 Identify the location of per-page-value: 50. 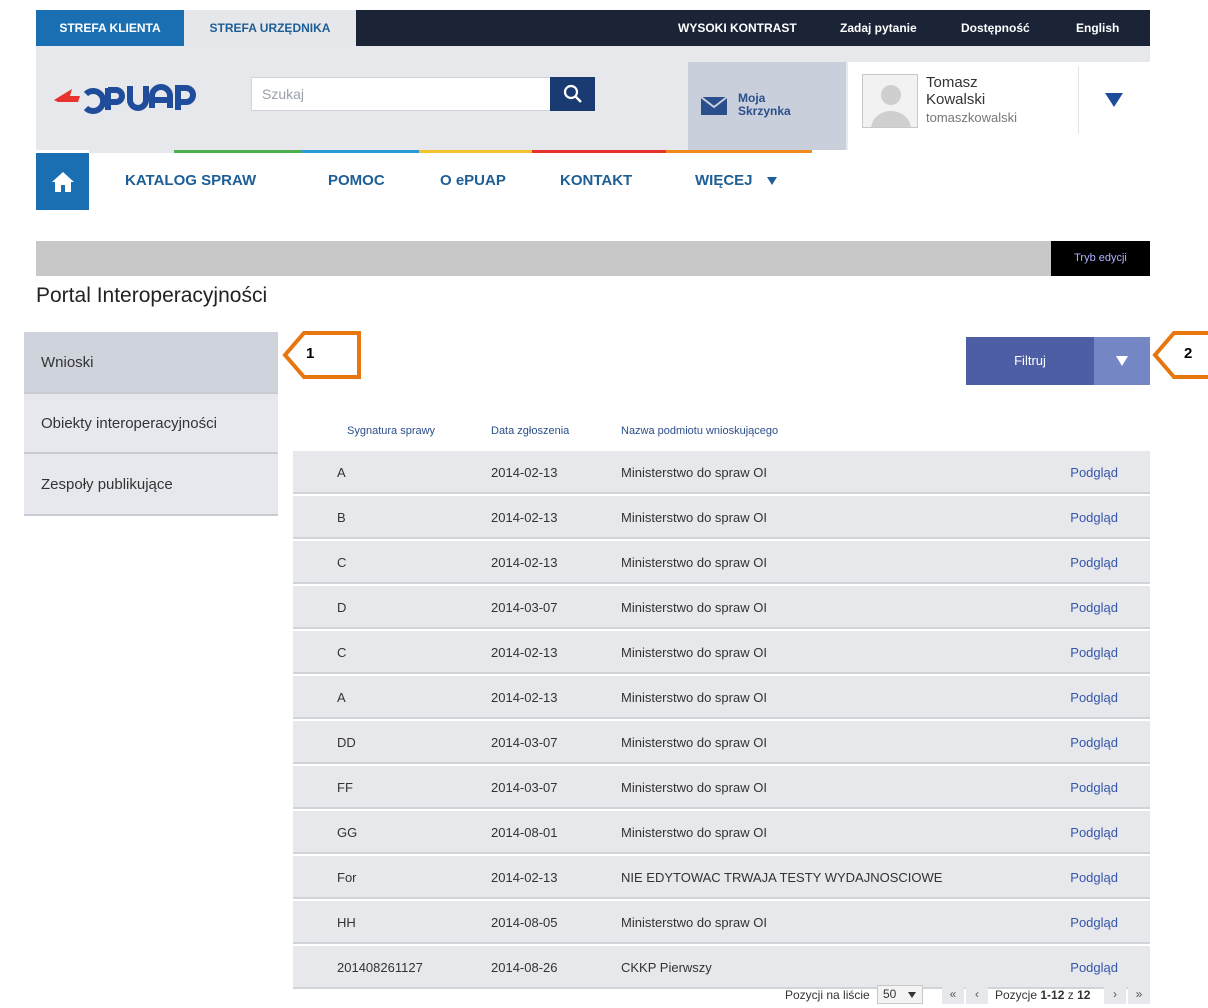
(890, 994).